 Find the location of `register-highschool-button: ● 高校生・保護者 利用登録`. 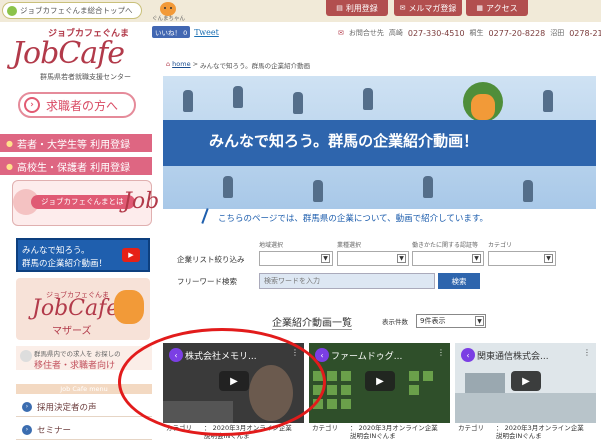

register-highschool-button: ● 高校生・保護者 利用登録 is located at coordinates (76, 166).